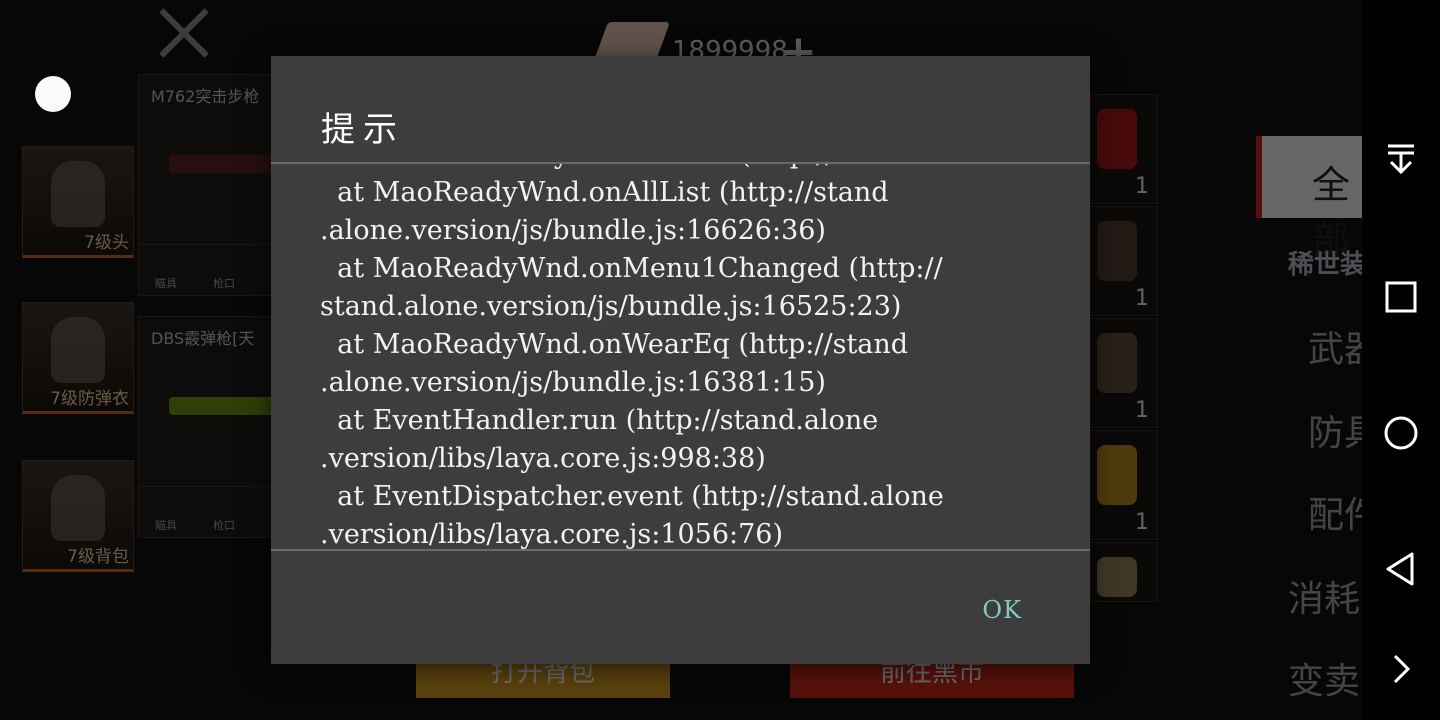  I want to click on close-icon, so click(184, 32).